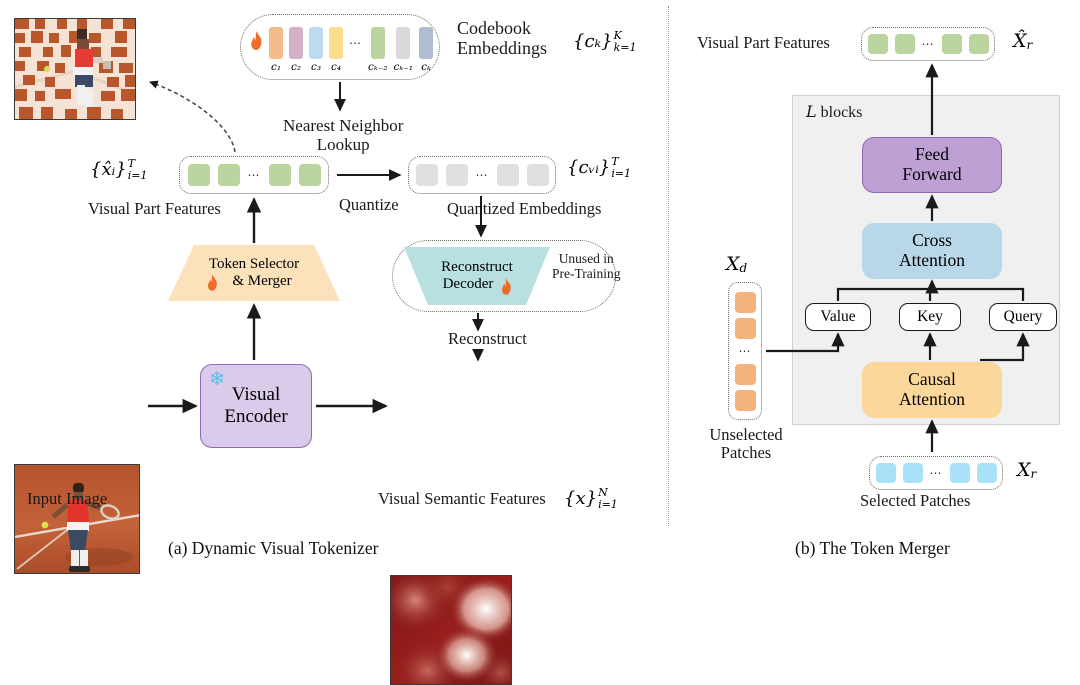  Describe the element at coordinates (932, 379) in the screenshot. I see `causal-attention-line1: Causal` at that location.